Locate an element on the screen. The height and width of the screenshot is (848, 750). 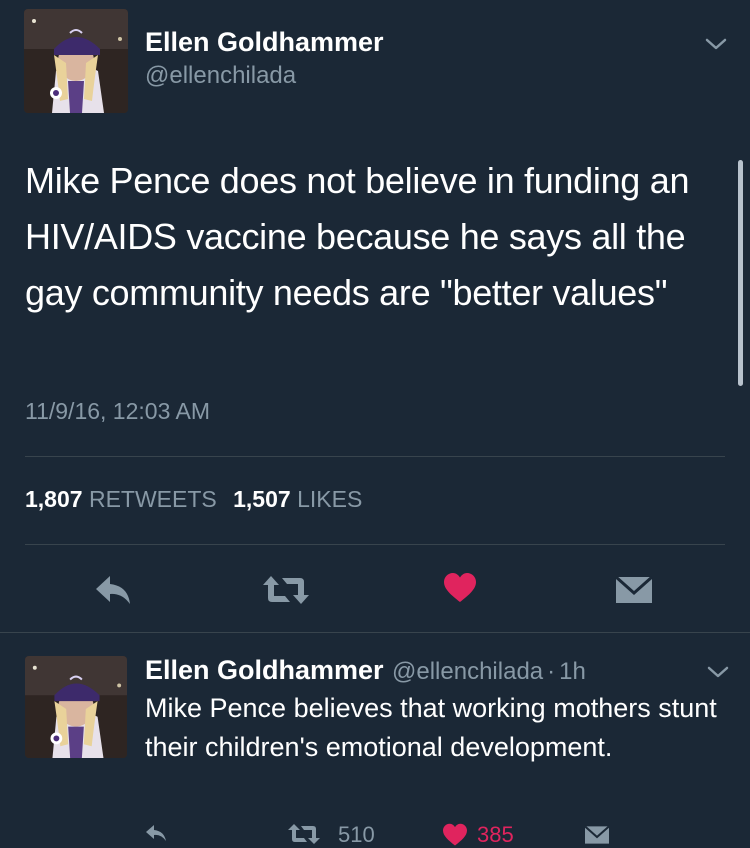
engagement-stats: 1,807 RETWEETS 1,507 LIKES is located at coordinates (193, 499).